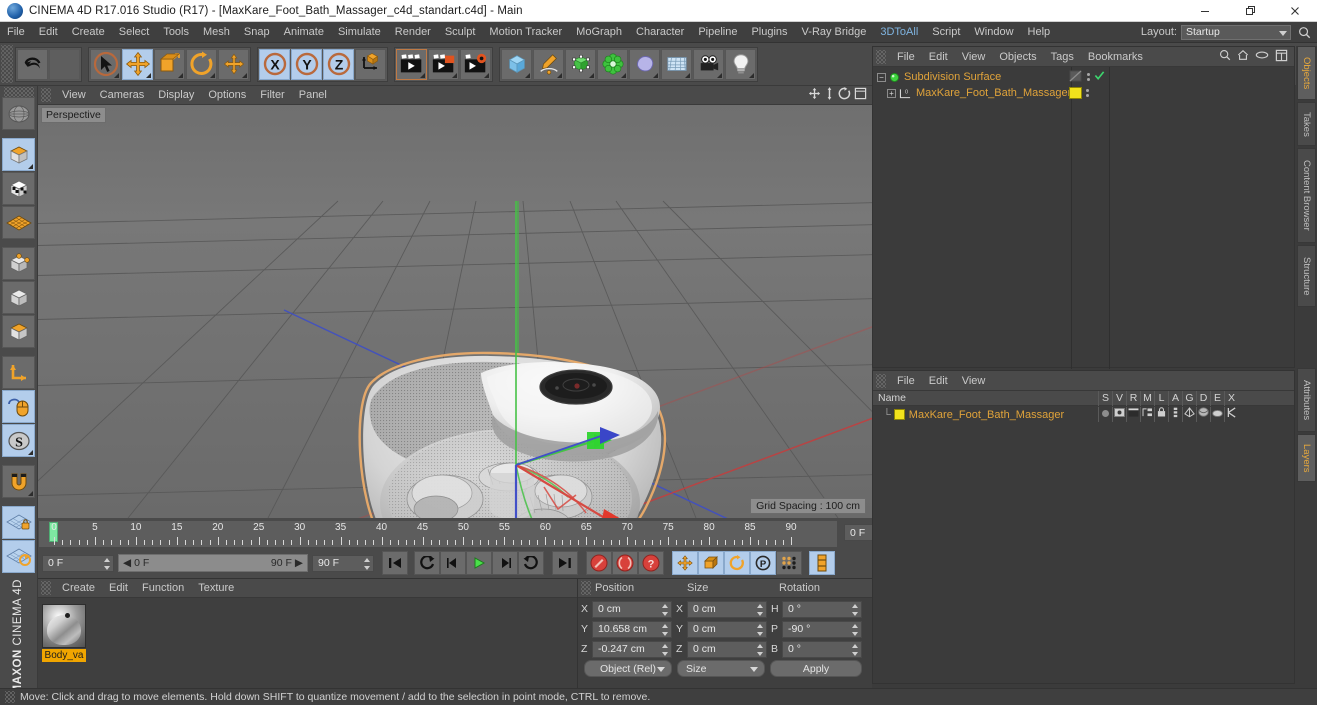 Image resolution: width=1317 pixels, height=705 pixels. Describe the element at coordinates (628, 668) in the screenshot. I see `coordinate-system-dropdown: Object (Rel)` at that location.